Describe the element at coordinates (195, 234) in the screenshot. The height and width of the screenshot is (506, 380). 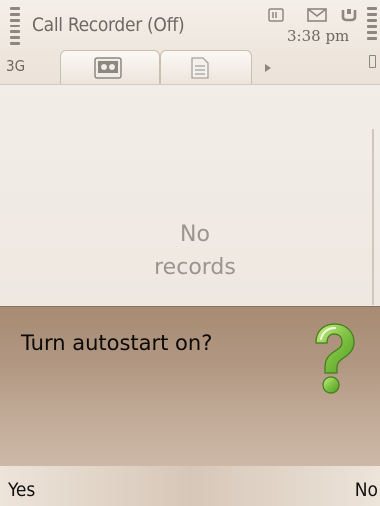
I see `empty-state-line-1: No` at that location.